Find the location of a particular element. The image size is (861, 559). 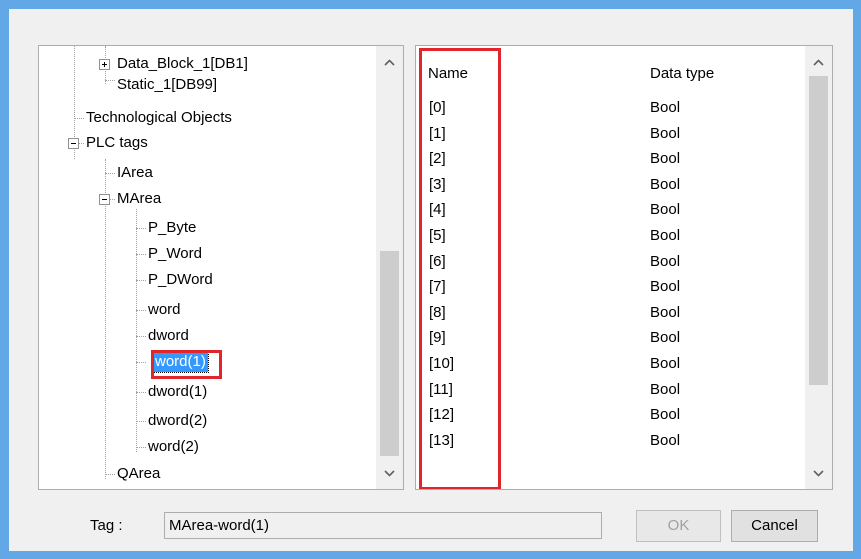

tree-item-dword: dword is located at coordinates (168, 336).